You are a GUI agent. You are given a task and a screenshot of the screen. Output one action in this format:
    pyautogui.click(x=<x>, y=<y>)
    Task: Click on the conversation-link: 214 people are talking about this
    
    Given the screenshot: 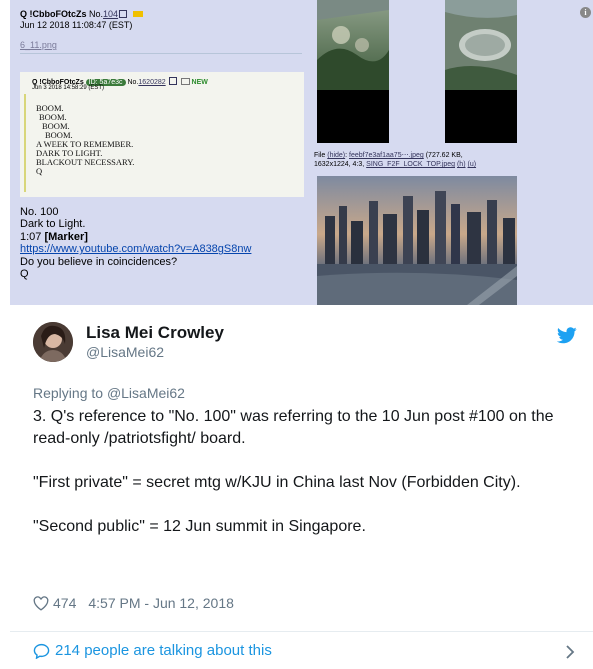 What is the action you would take?
    pyautogui.click(x=152, y=650)
    